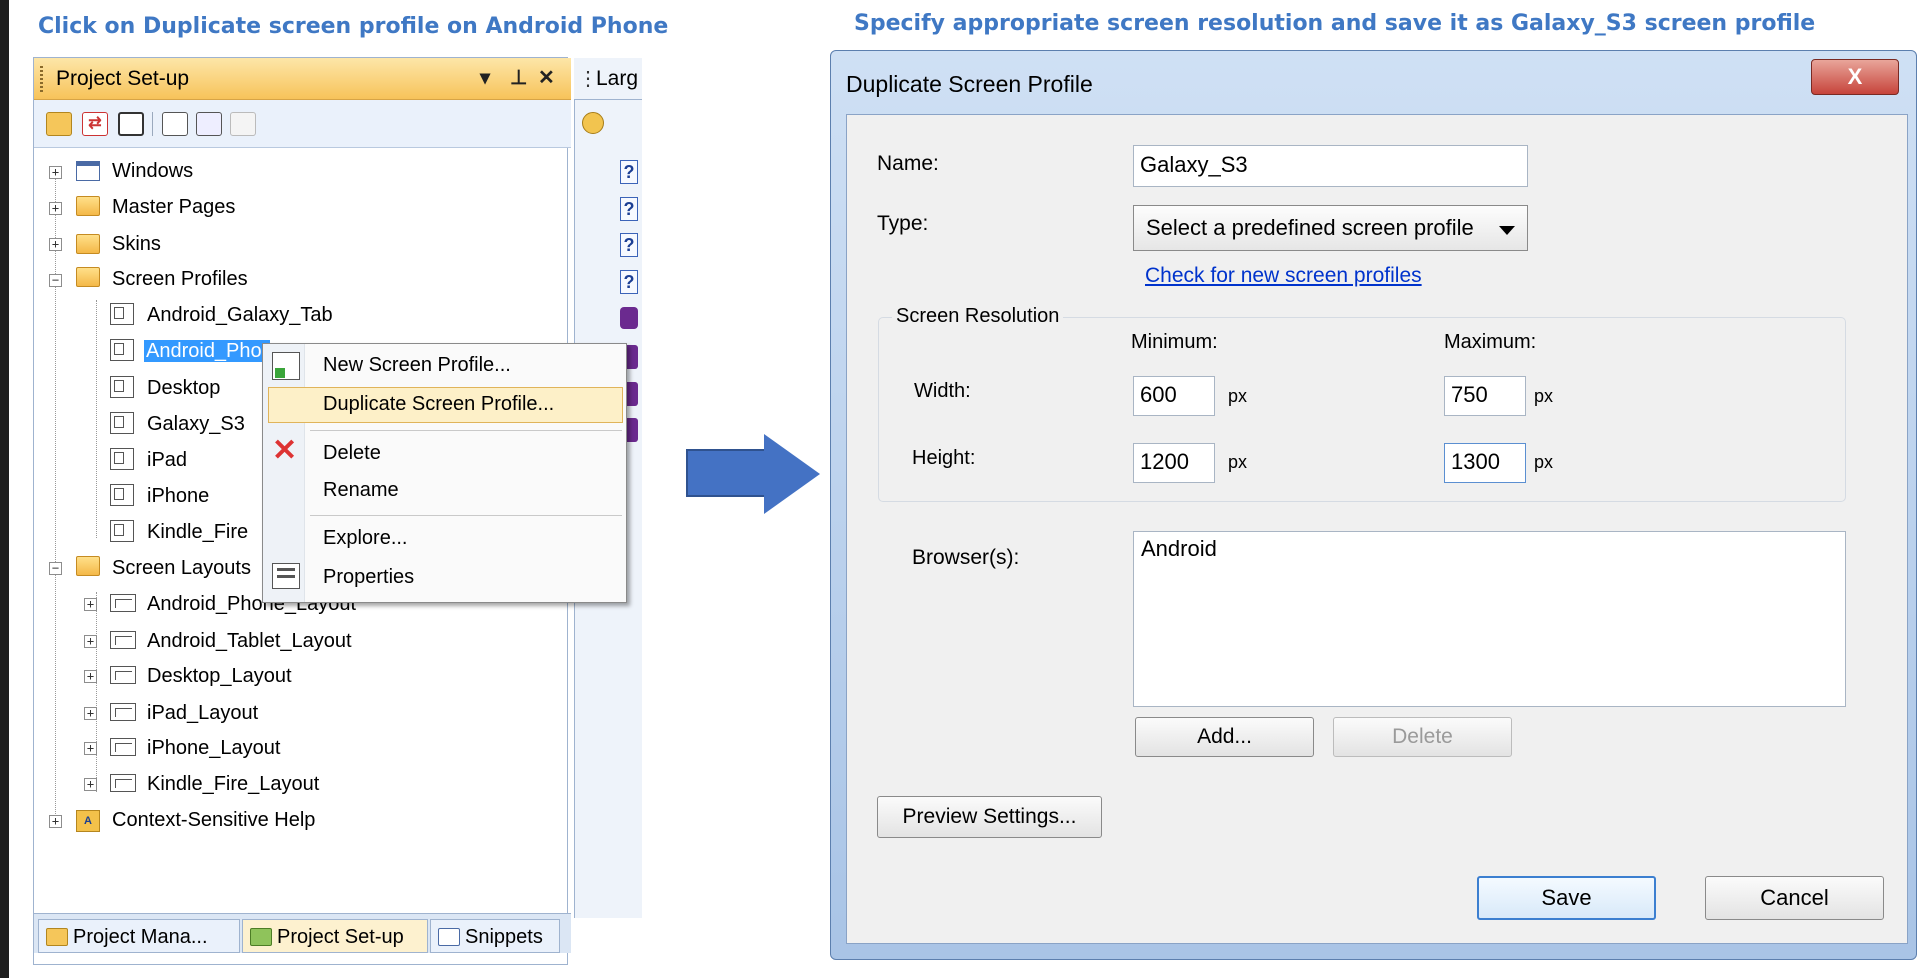 The width and height of the screenshot is (1917, 978). What do you see at coordinates (202, 713) in the screenshot?
I see `tree-item-ipad-layout: iPad_Layout` at bounding box center [202, 713].